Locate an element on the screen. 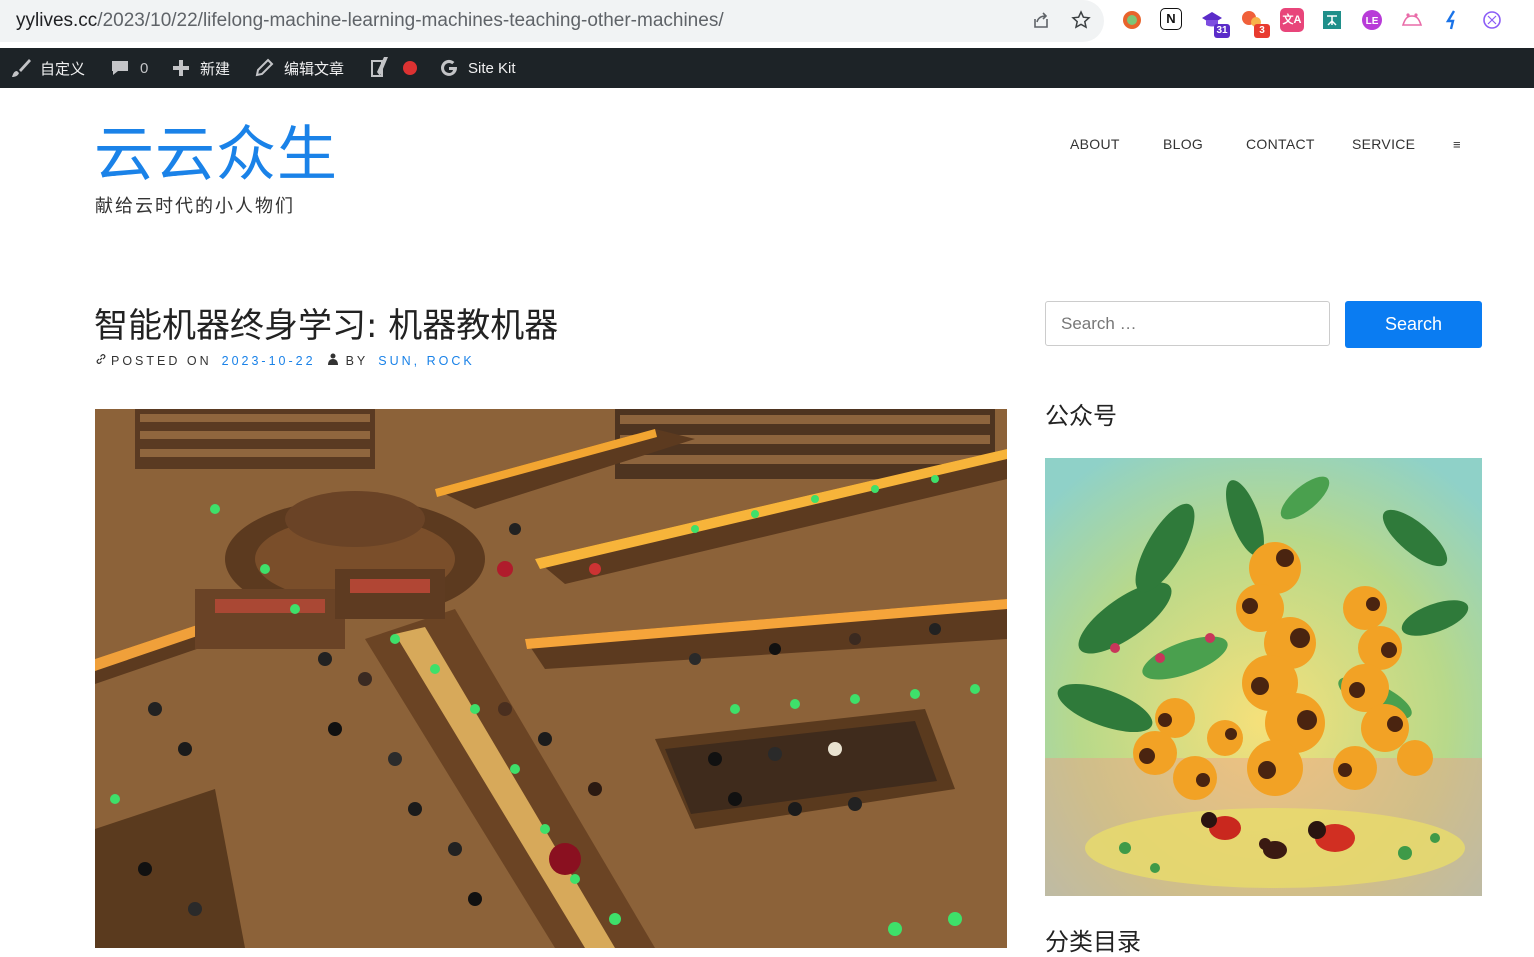  extension-badge: 3 is located at coordinates (1262, 31).